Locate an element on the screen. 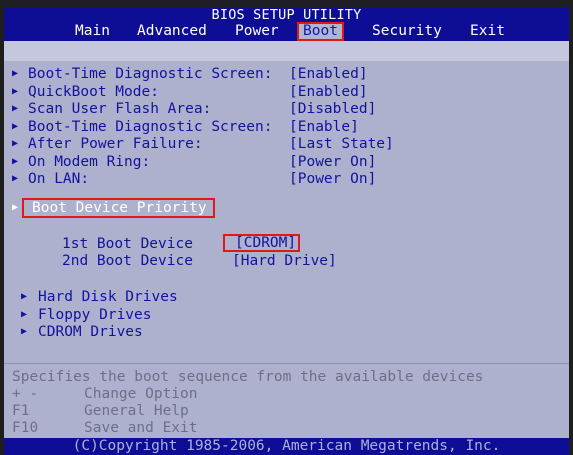  setting-label: After Power Failure: is located at coordinates (115, 144).